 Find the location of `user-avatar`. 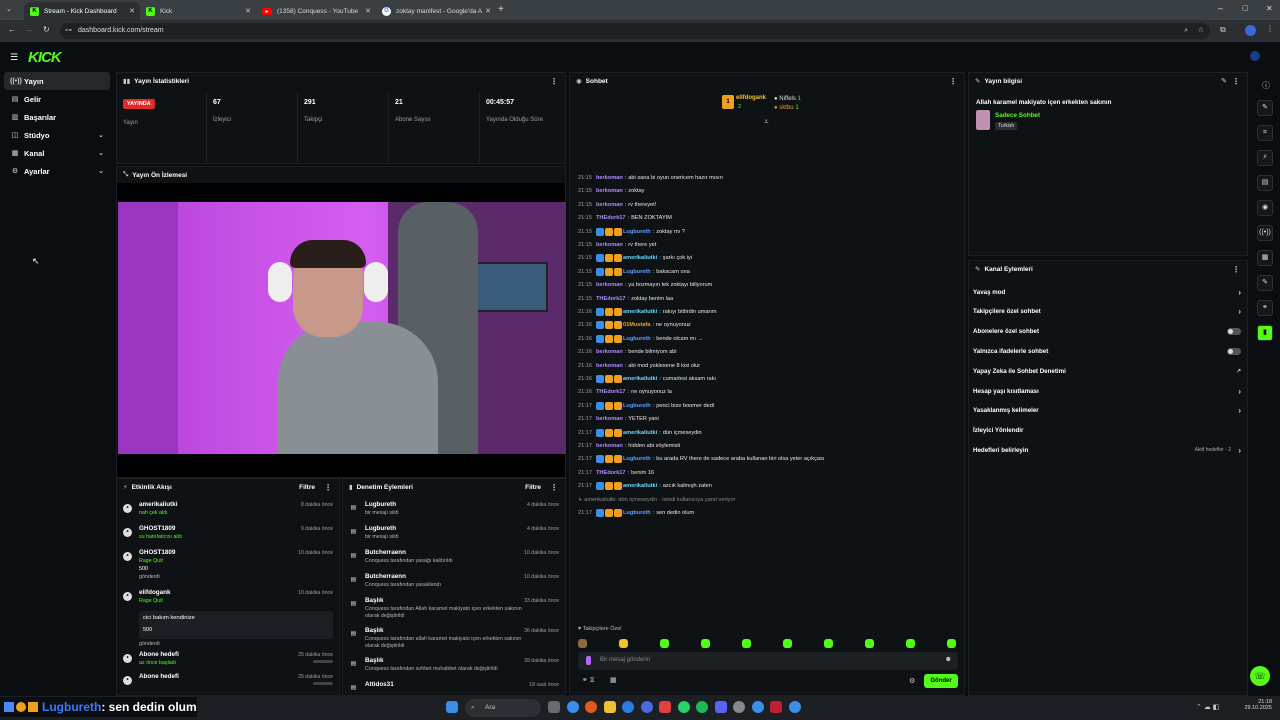

user-avatar is located at coordinates (1255, 56).